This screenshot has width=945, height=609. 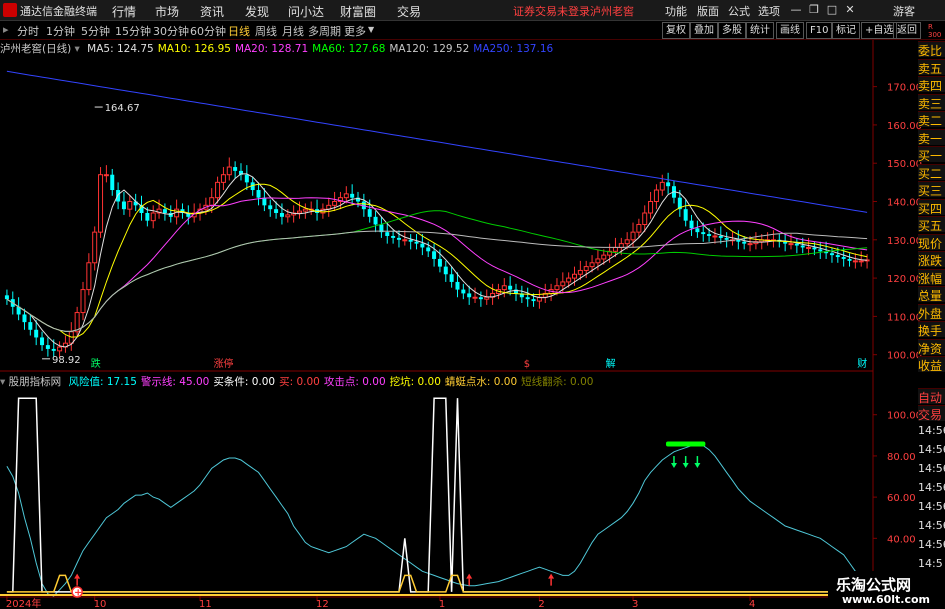 I want to click on panel-label-9: 买四, so click(x=931, y=207).